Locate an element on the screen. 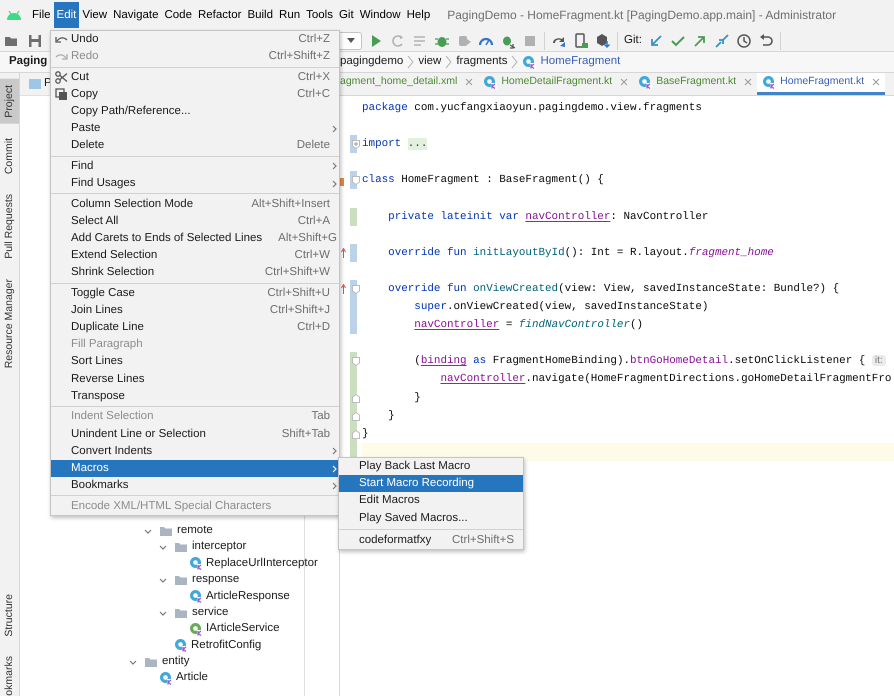 Image resolution: width=894 pixels, height=696 pixels. tree-item: Article is located at coordinates (192, 678).